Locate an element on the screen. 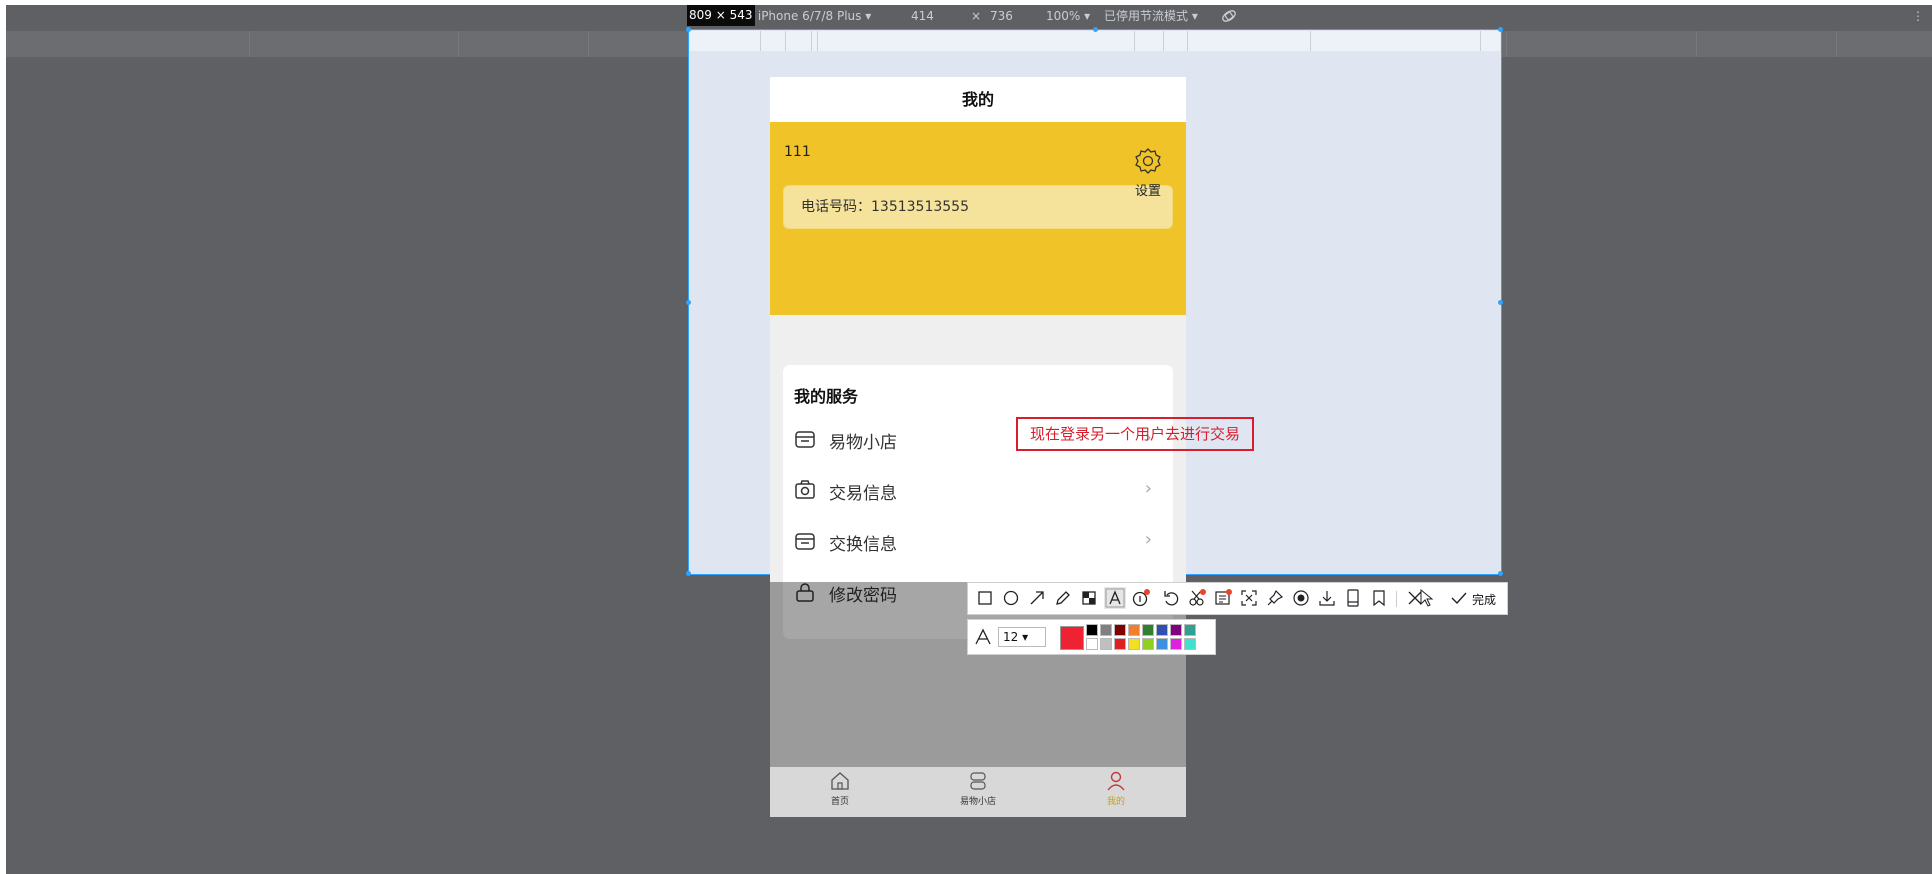 The width and height of the screenshot is (1932, 874). user-icon is located at coordinates (1116, 781).